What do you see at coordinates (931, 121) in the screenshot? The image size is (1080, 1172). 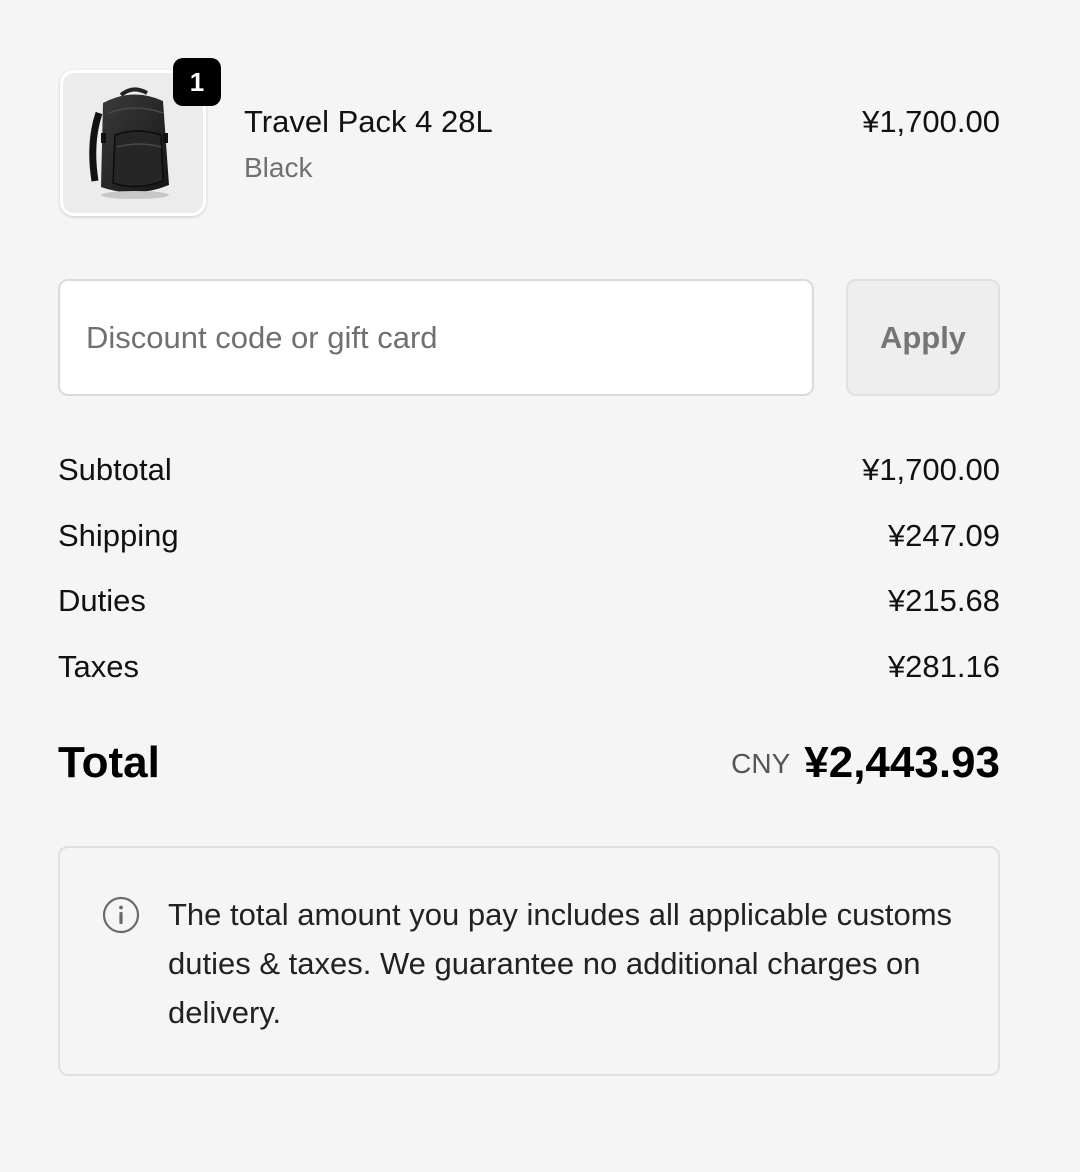 I see `product-price: ¥1,700.00` at bounding box center [931, 121].